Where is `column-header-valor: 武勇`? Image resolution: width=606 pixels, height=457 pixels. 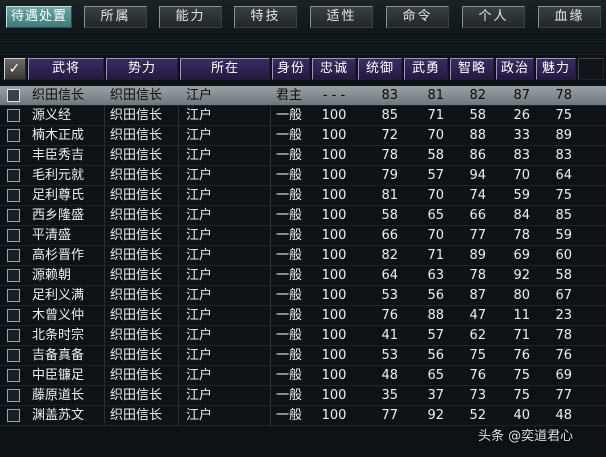 column-header-valor: 武勇 is located at coordinates (426, 69).